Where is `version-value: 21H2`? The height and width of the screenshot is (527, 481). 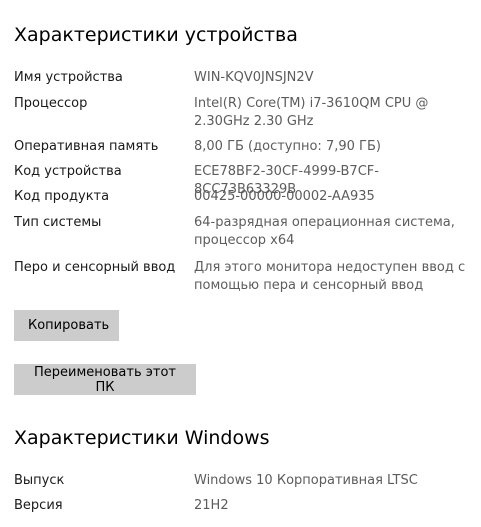 version-value: 21H2 is located at coordinates (211, 505).